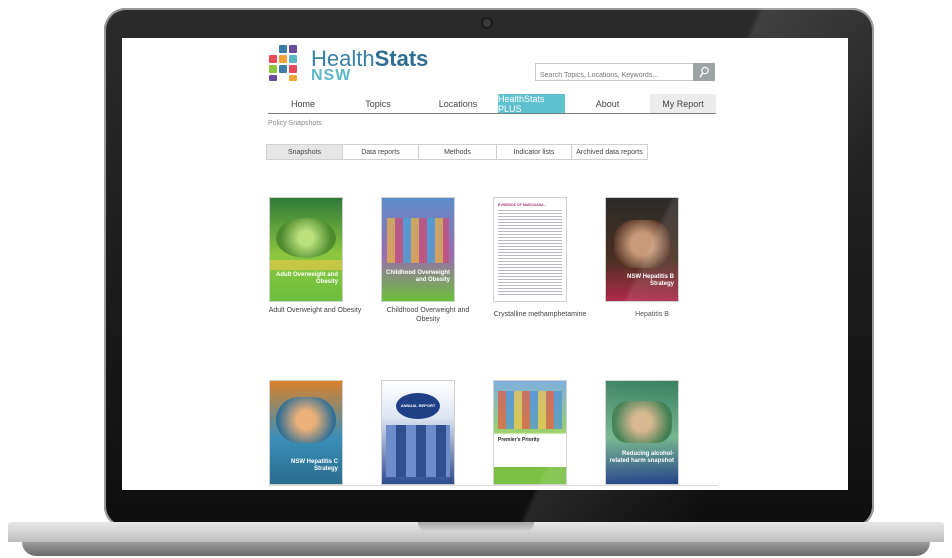  I want to click on nav-my-report: My Report, so click(683, 103).